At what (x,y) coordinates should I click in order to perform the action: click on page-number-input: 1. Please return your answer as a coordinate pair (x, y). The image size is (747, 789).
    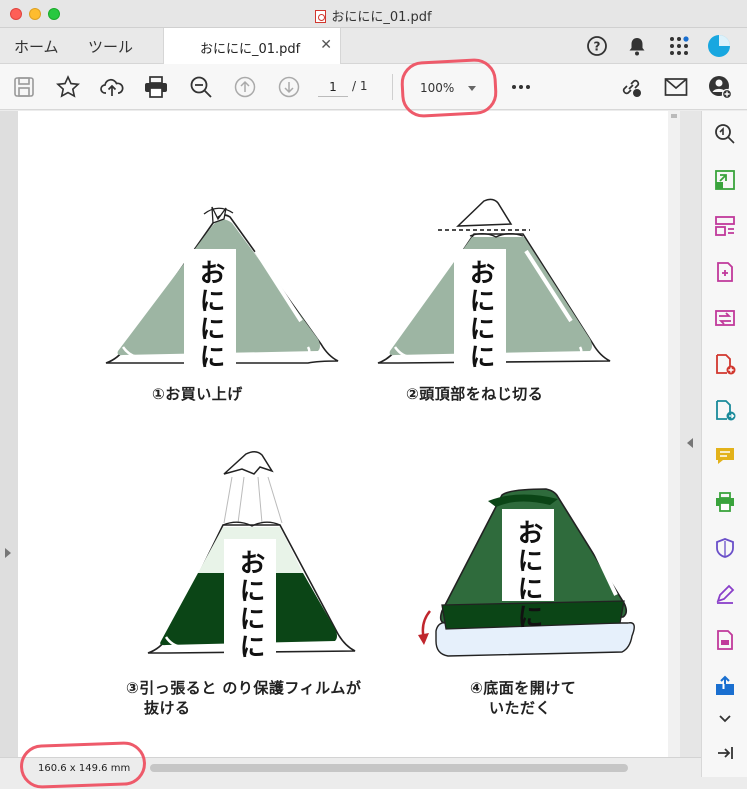
    Looking at the image, I should click on (333, 87).